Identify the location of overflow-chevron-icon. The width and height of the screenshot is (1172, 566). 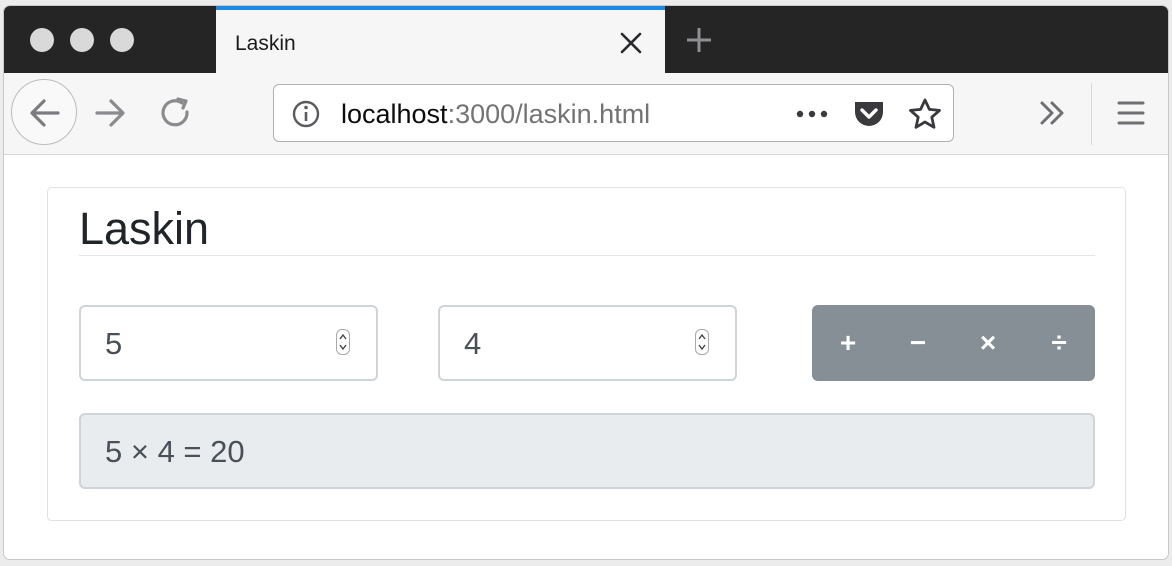
(1053, 115).